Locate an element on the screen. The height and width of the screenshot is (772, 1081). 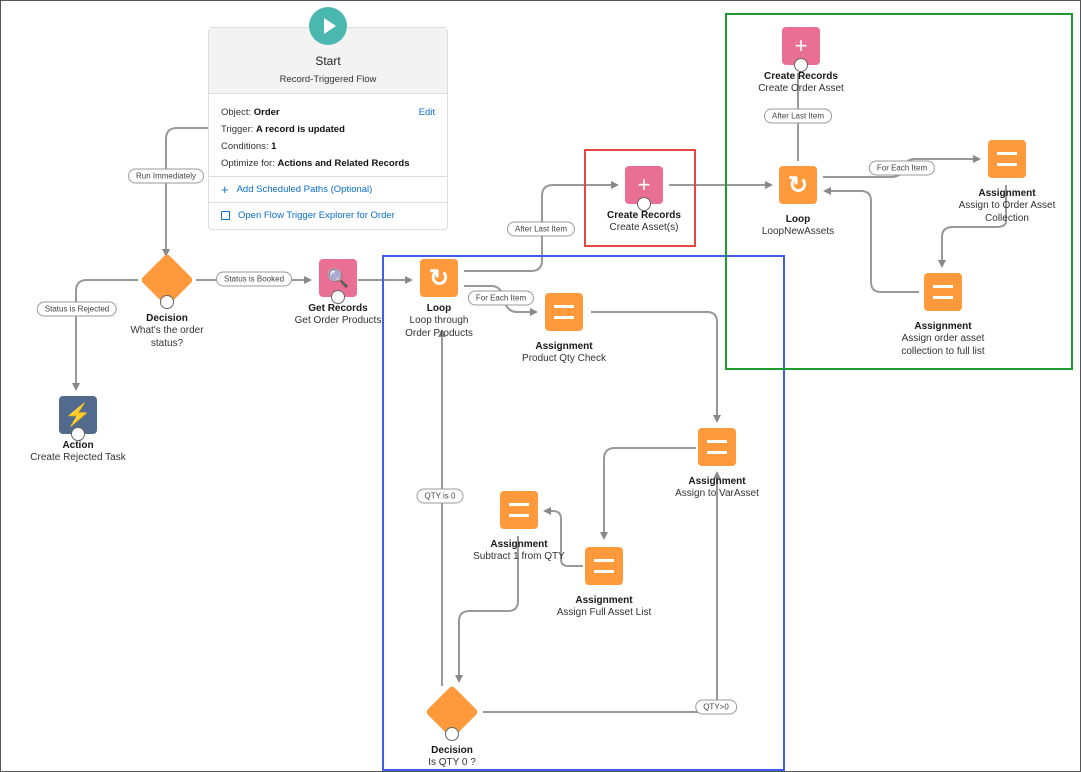
node-decision-order-status: Decision What's the order status? is located at coordinates (167, 301).